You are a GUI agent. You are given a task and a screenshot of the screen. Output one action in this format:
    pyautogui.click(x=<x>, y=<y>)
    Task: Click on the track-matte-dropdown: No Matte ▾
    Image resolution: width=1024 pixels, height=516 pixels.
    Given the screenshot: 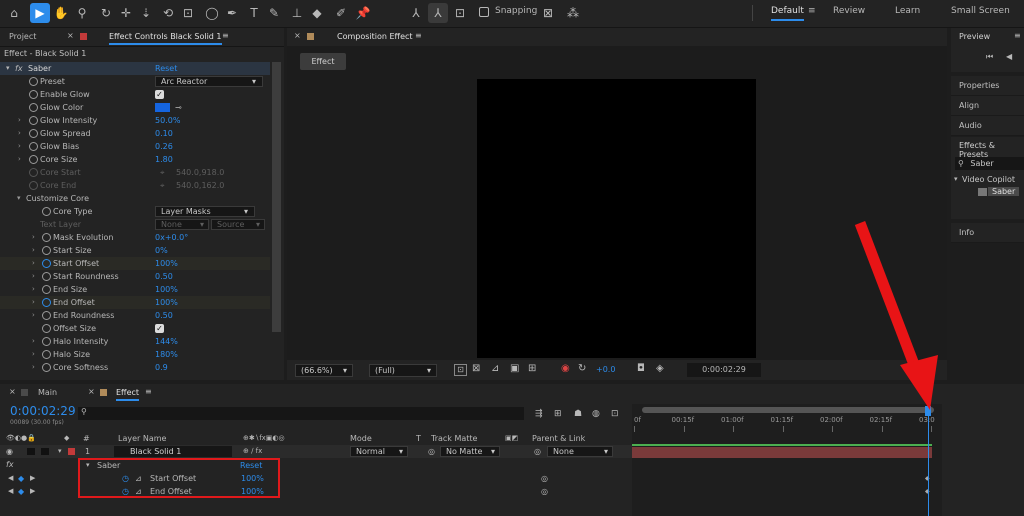 What is the action you would take?
    pyautogui.click(x=470, y=451)
    